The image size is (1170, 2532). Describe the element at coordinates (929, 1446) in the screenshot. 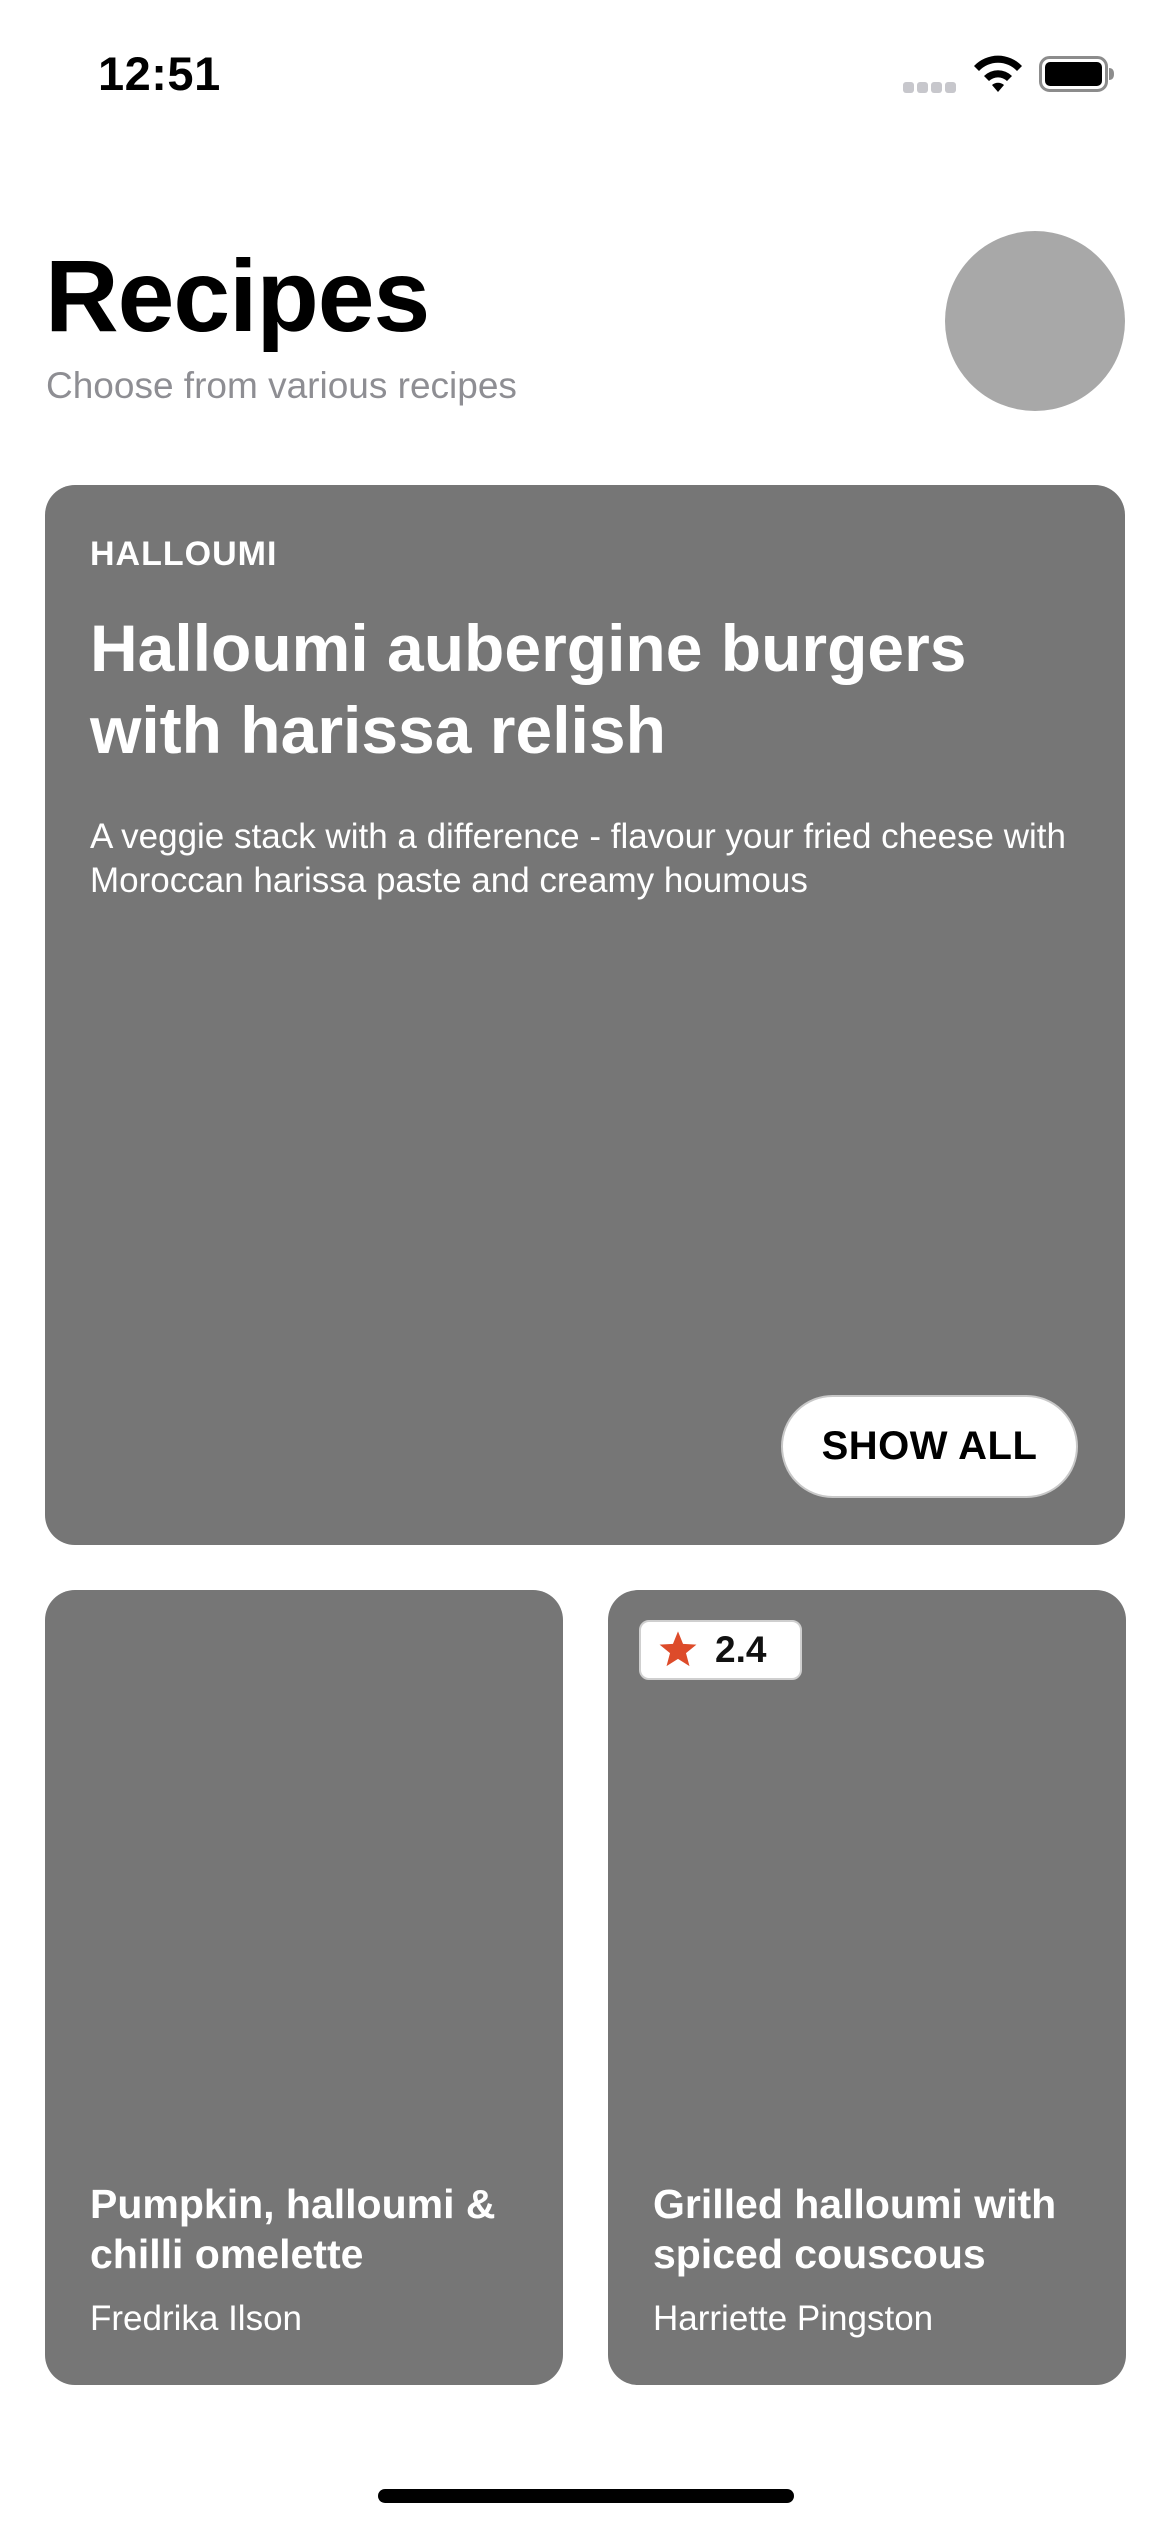

I see `show-all-button: SHOW ALL` at that location.